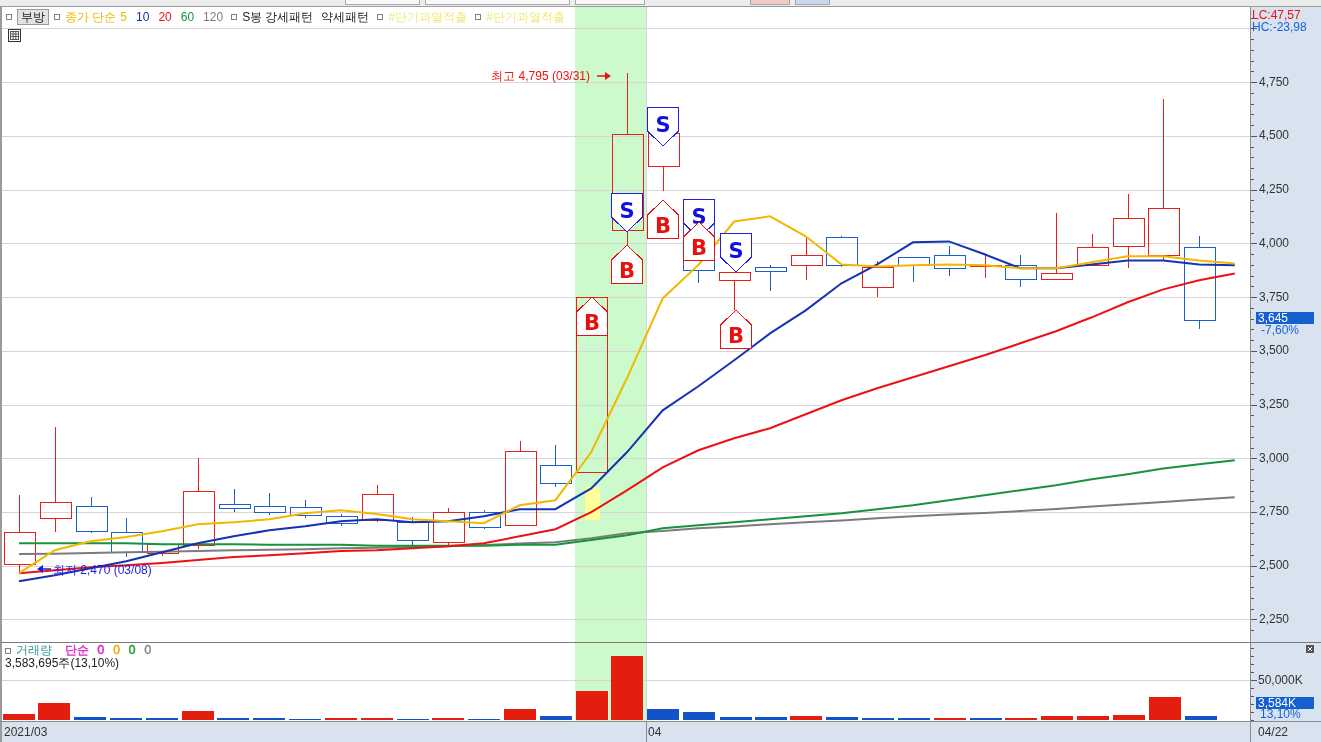 The width and height of the screenshot is (1321, 742). I want to click on legend-label: S봉 강세패턴, so click(278, 17).